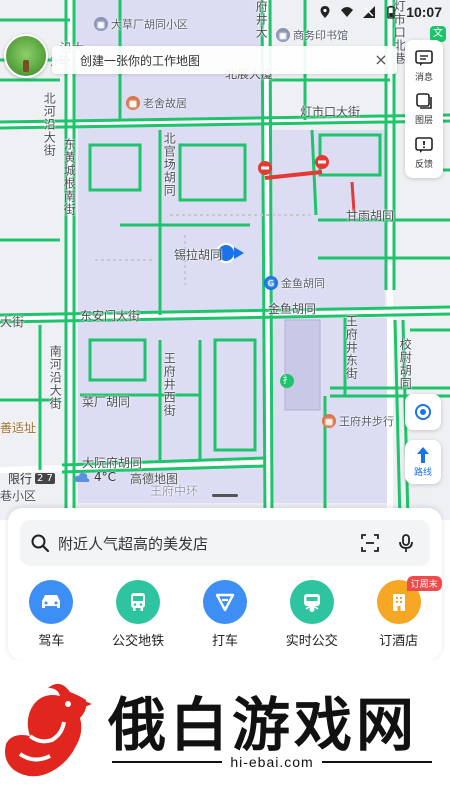 The width and height of the screenshot is (450, 800). I want to click on locate-button, so click(423, 412).